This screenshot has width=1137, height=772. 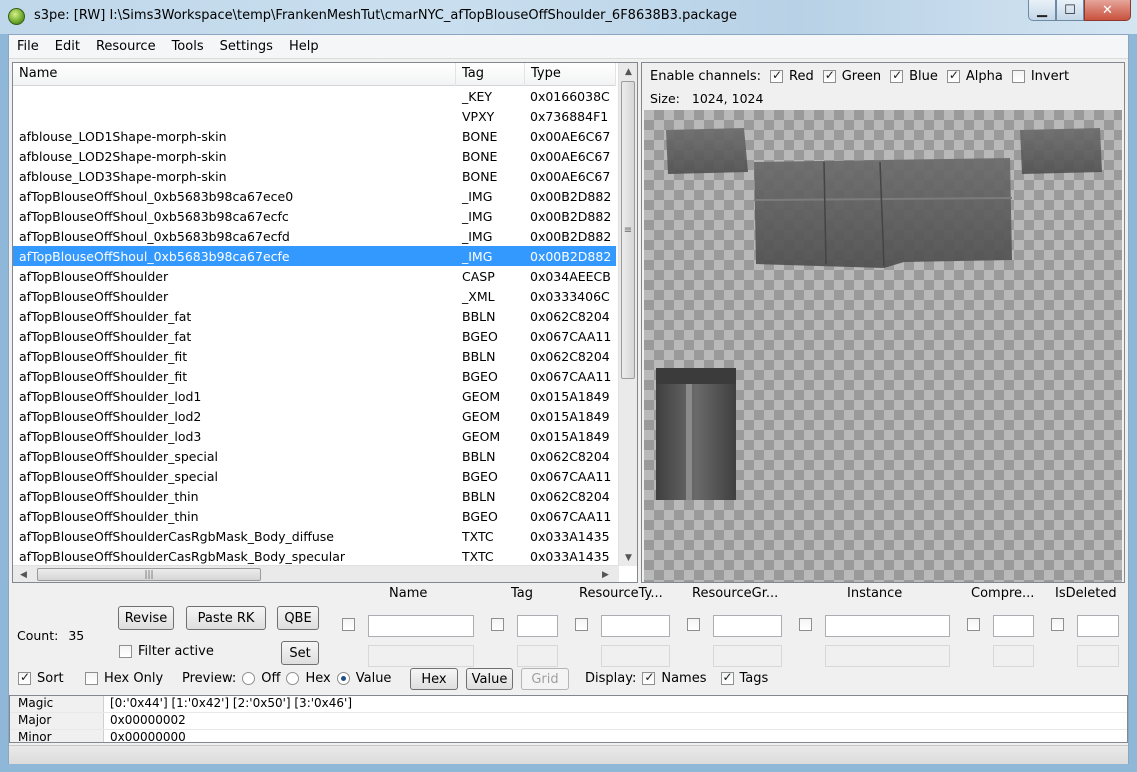 I want to click on column-header-name: Name, so click(x=234, y=74).